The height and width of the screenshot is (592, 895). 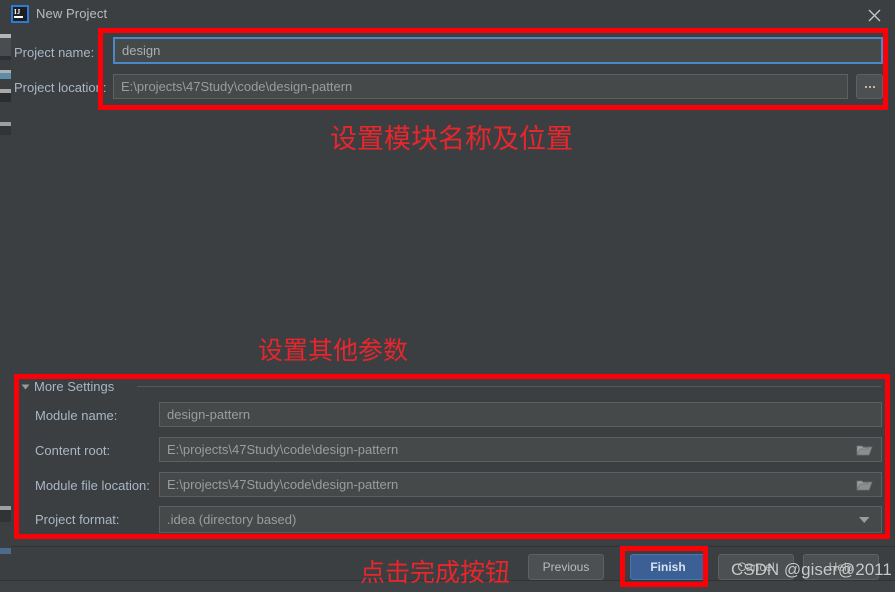 I want to click on csdn-watermark: CSDN @giser@2011, so click(x=811, y=569).